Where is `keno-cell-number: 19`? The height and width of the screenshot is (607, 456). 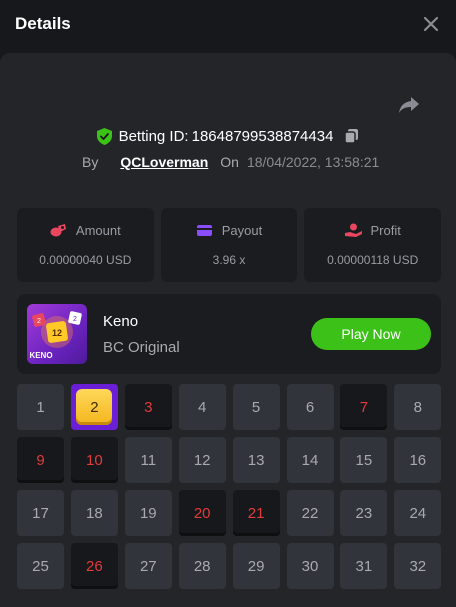
keno-cell-number: 19 is located at coordinates (148, 513).